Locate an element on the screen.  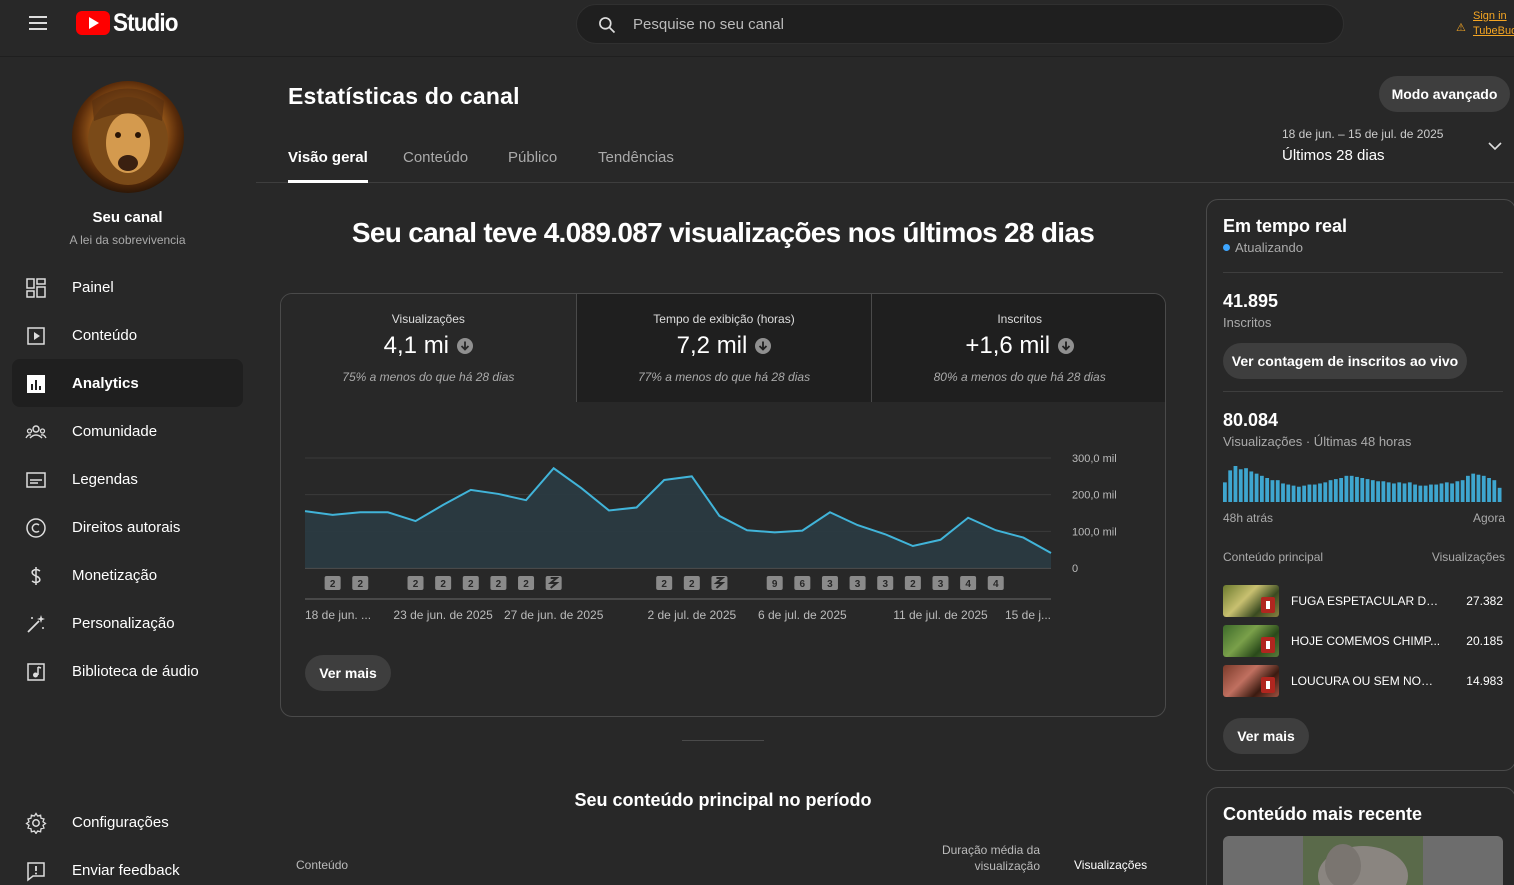
nav-label: Configurações is located at coordinates (120, 822).